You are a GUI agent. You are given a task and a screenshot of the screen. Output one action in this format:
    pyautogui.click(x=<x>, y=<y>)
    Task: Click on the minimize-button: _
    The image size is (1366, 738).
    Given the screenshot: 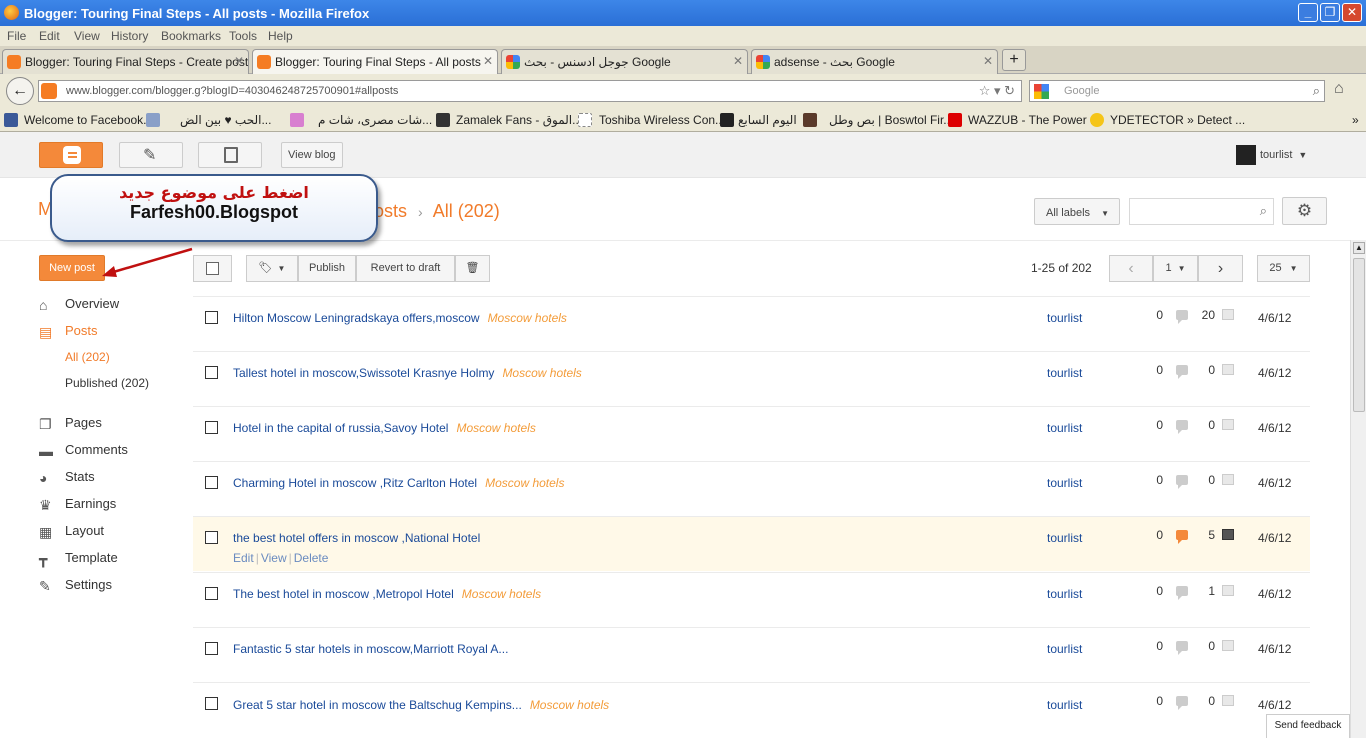 What is the action you would take?
    pyautogui.click(x=1308, y=12)
    